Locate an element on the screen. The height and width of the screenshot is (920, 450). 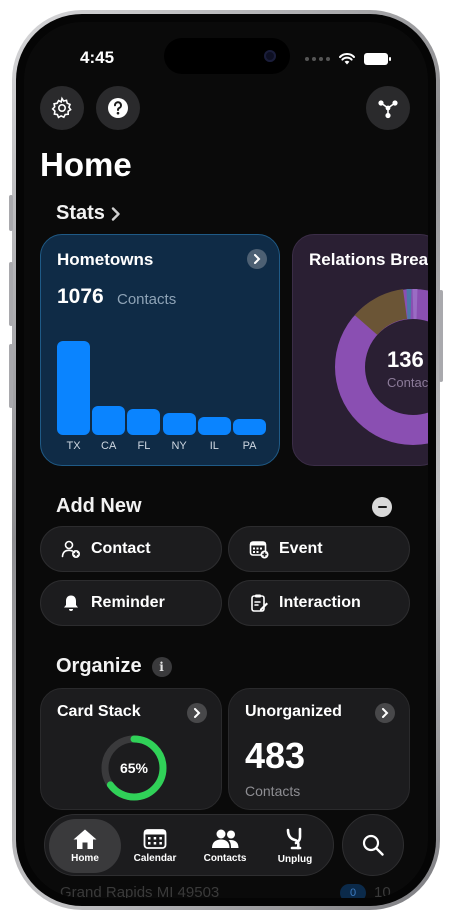
network-button is located at coordinates (388, 108).